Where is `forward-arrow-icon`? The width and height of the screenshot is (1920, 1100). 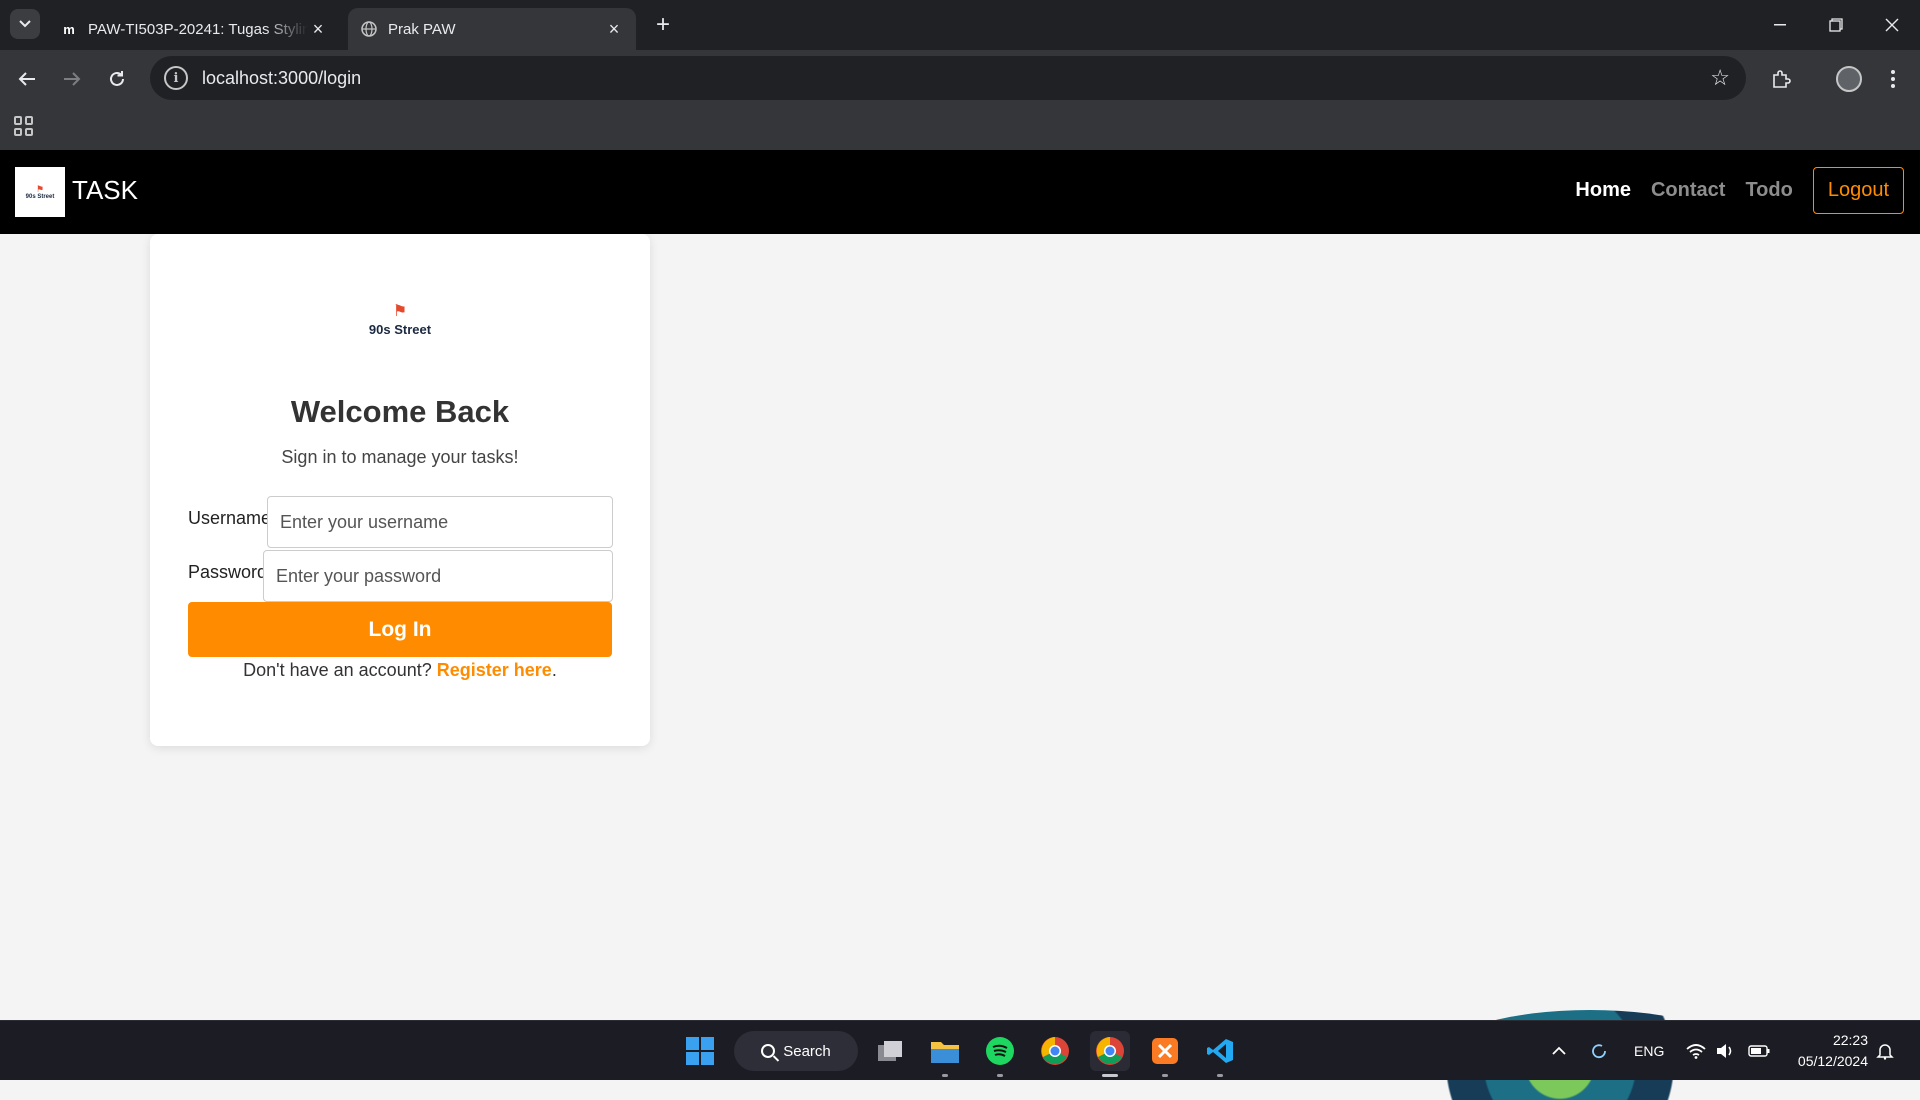 forward-arrow-icon is located at coordinates (72, 79).